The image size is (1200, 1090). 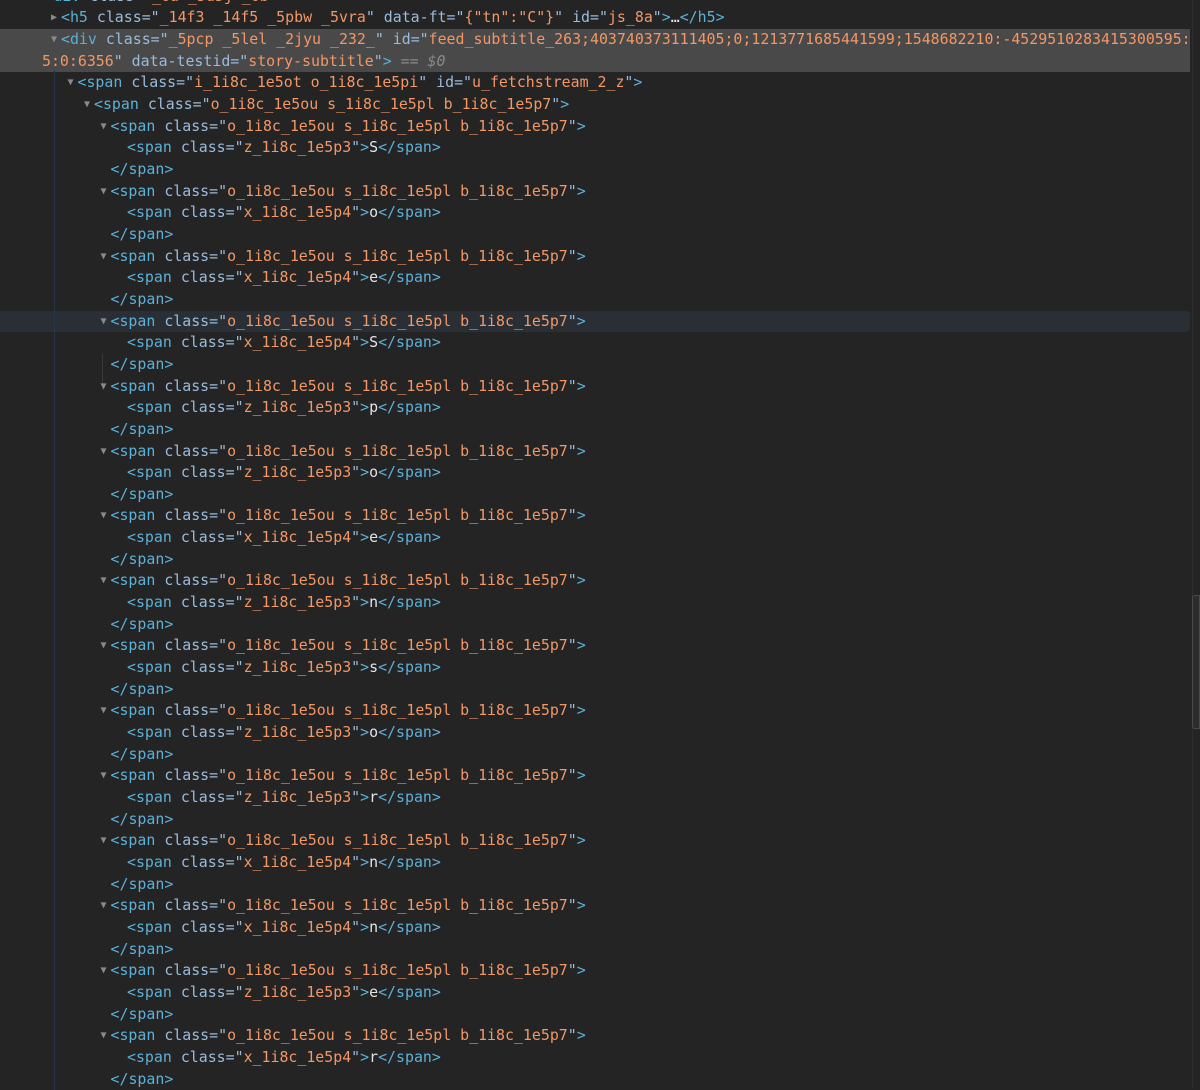 What do you see at coordinates (373, 407) in the screenshot?
I see `text-node: p` at bounding box center [373, 407].